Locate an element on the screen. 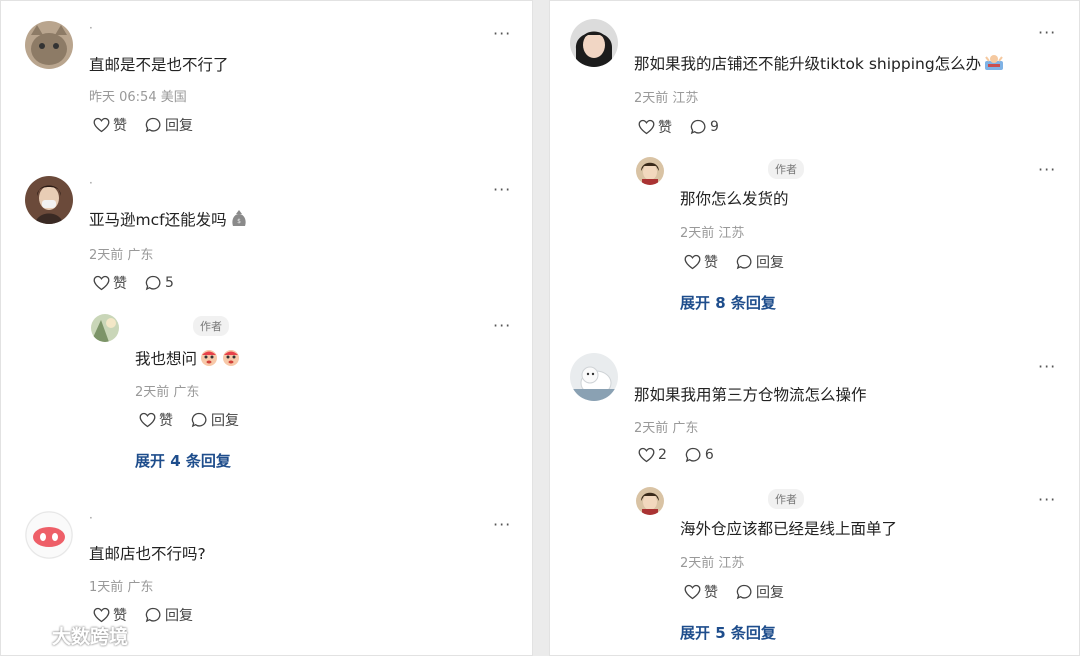 This screenshot has width=1080, height=656. reply-count: 9 is located at coordinates (714, 127).